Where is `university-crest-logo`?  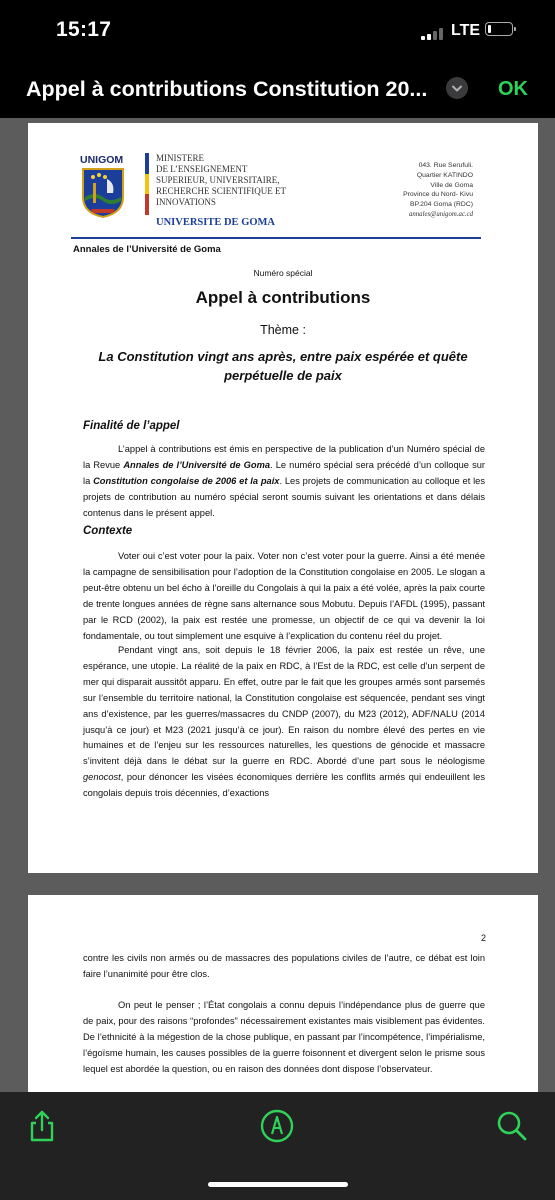
university-crest-logo is located at coordinates (103, 193).